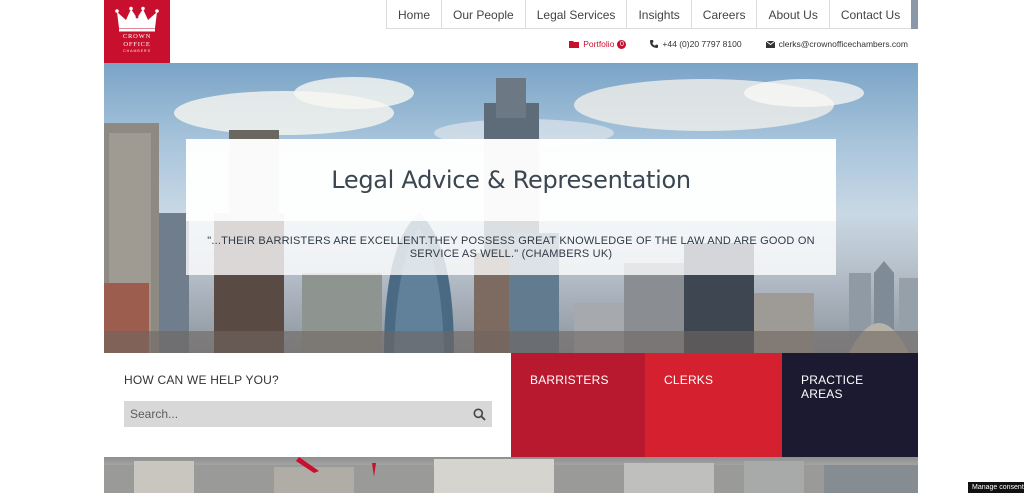 This screenshot has height=493, width=1024. Describe the element at coordinates (479, 414) in the screenshot. I see `search-icon` at that location.